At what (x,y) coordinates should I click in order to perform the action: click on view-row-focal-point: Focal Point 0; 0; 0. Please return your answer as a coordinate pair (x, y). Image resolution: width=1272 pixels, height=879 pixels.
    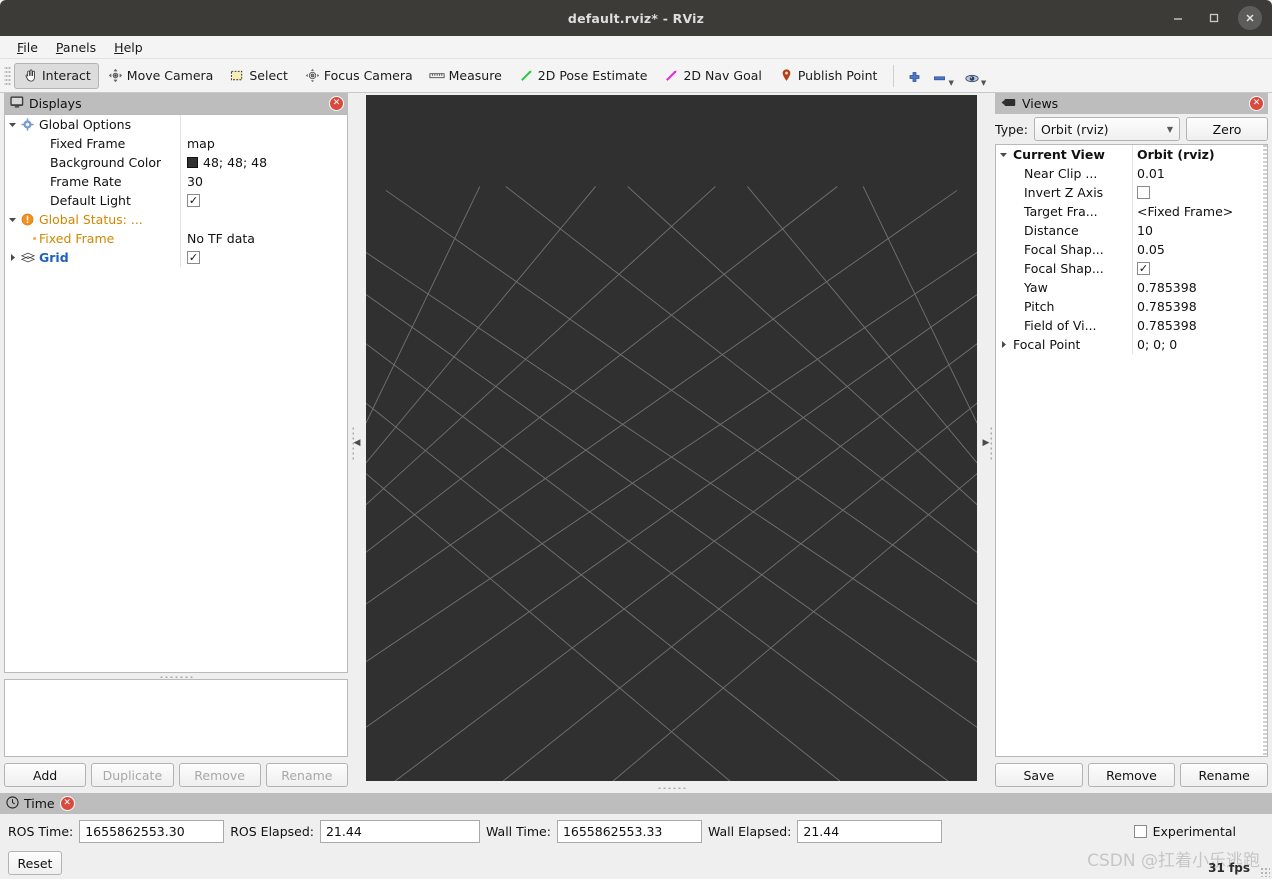
    Looking at the image, I should click on (1131, 344).